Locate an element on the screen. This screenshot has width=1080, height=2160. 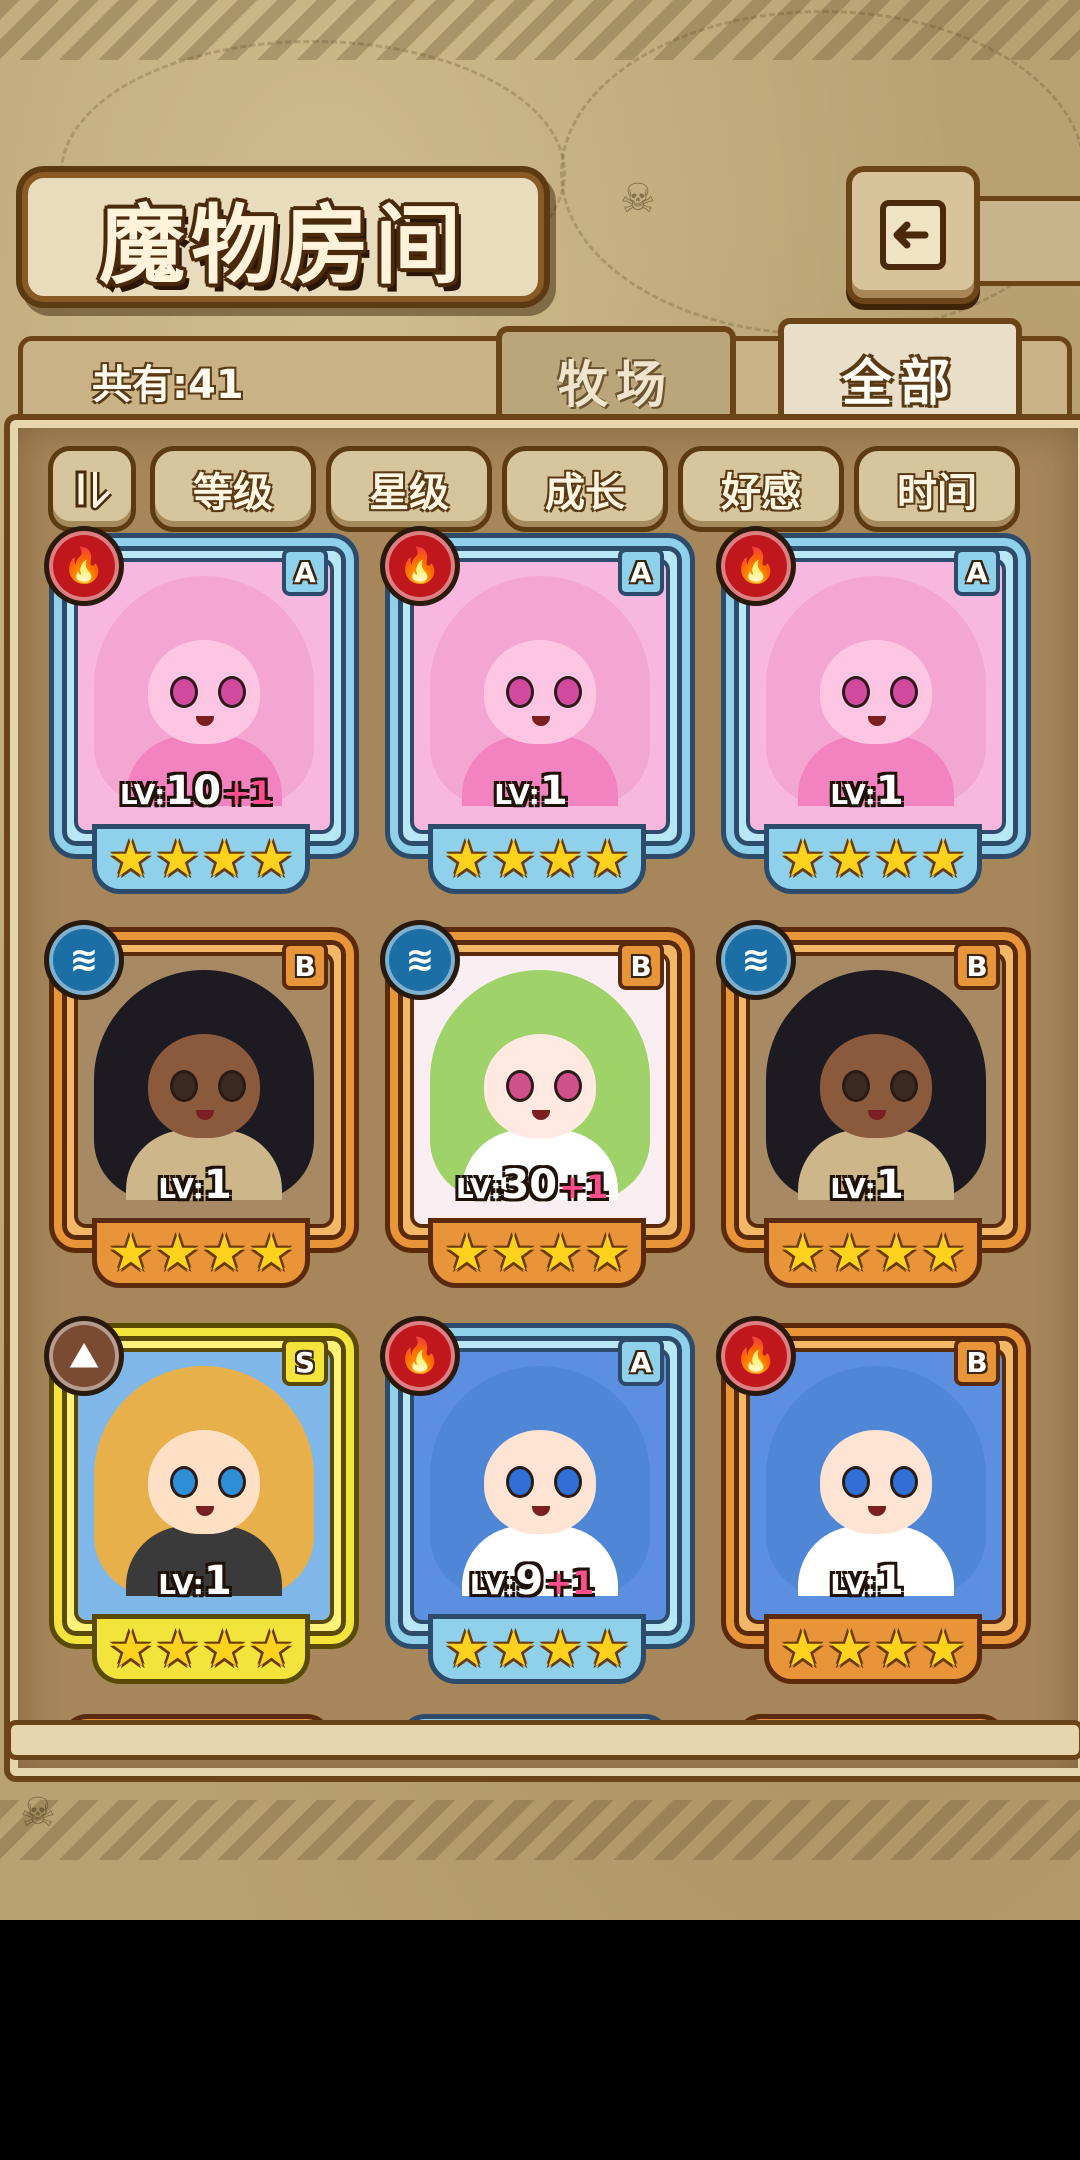
sort-by-star-button: 星级 is located at coordinates (409, 489).